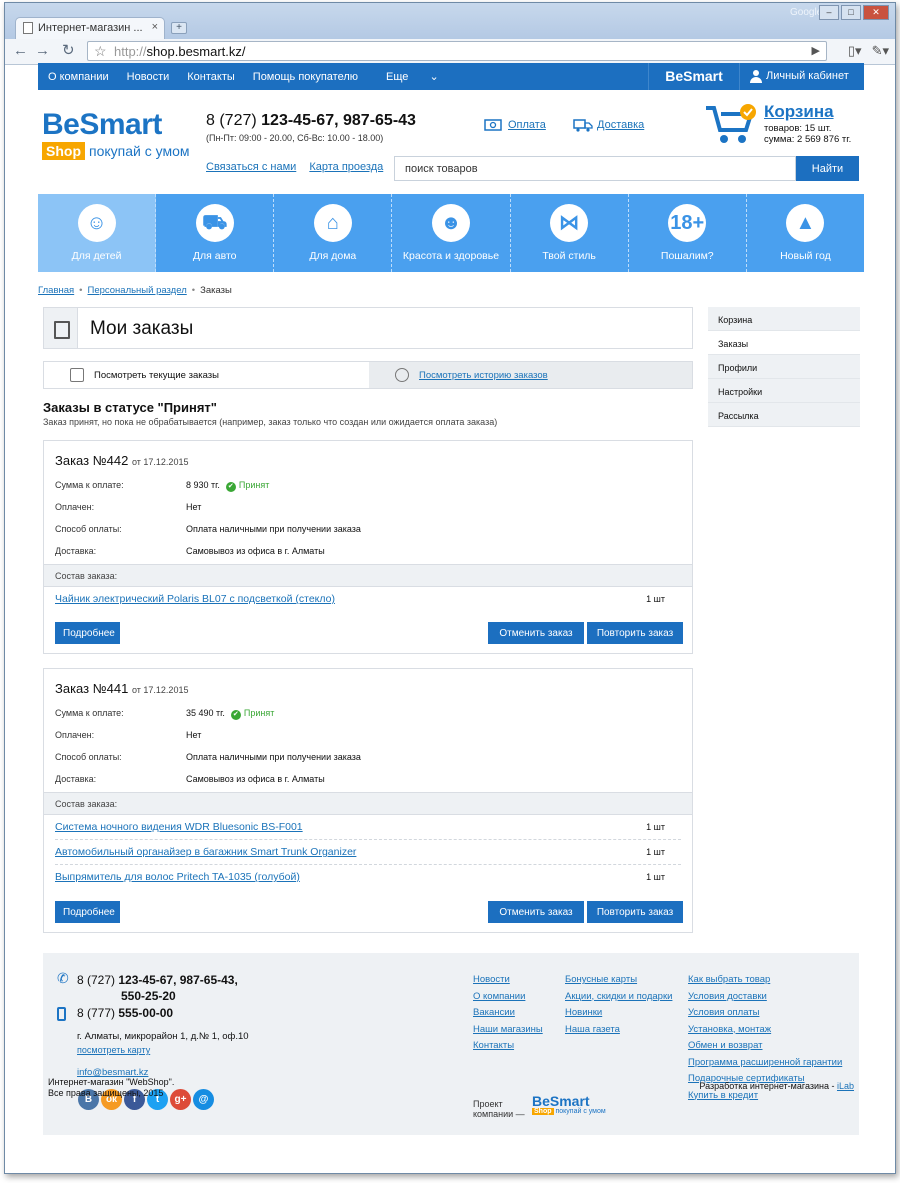  What do you see at coordinates (829, 12) in the screenshot?
I see `minimize-button: –` at bounding box center [829, 12].